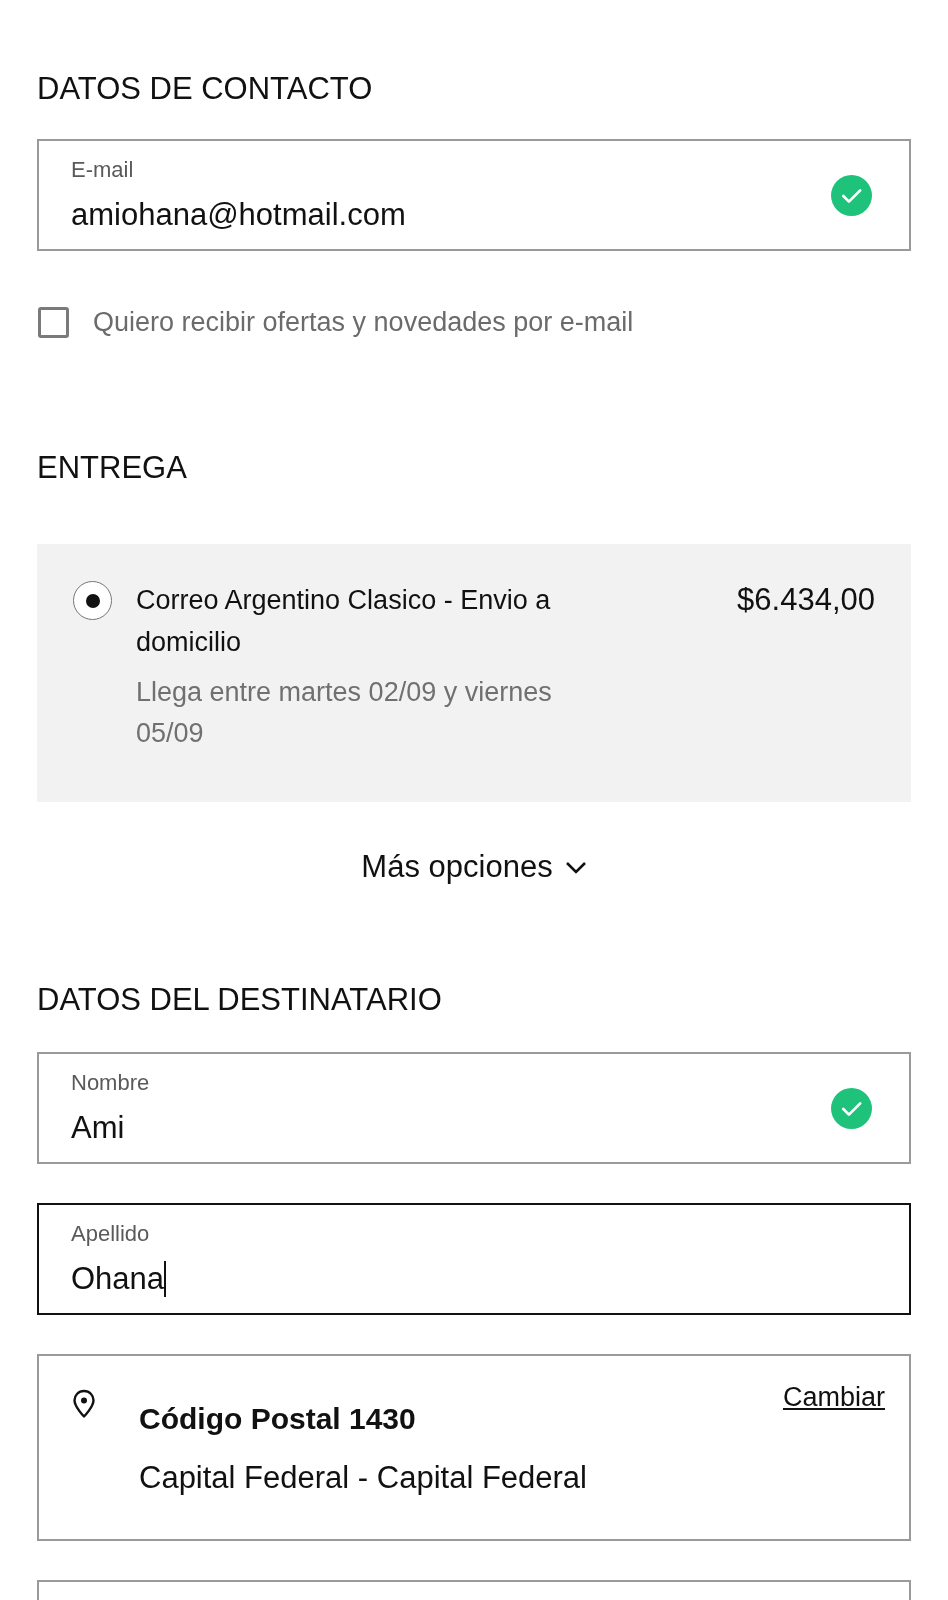 This screenshot has height=1600, width=948. What do you see at coordinates (363, 1478) in the screenshot?
I see `location-text: Capital Federal - Capital Federal` at bounding box center [363, 1478].